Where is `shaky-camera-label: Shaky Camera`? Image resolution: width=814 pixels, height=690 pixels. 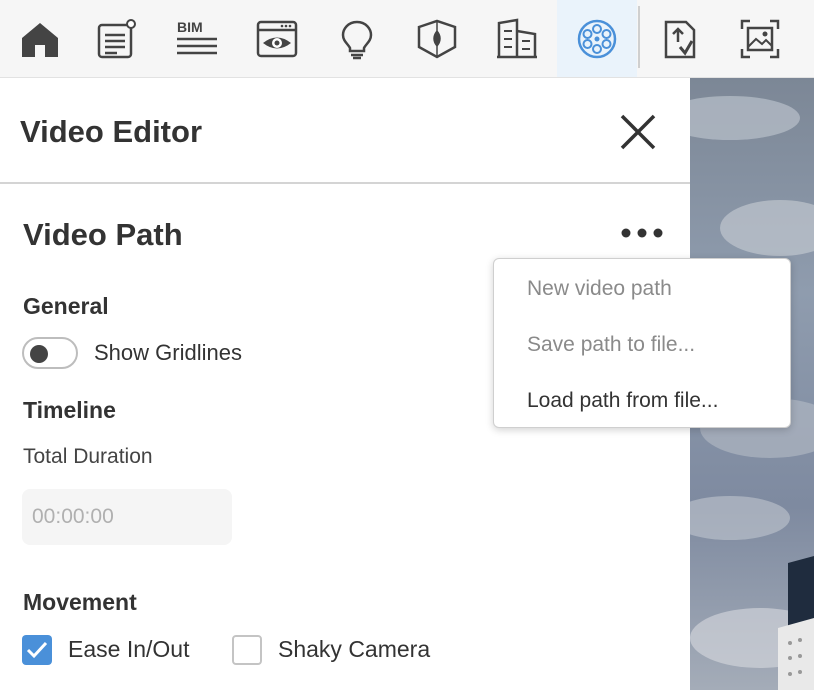 shaky-camera-label: Shaky Camera is located at coordinates (354, 649).